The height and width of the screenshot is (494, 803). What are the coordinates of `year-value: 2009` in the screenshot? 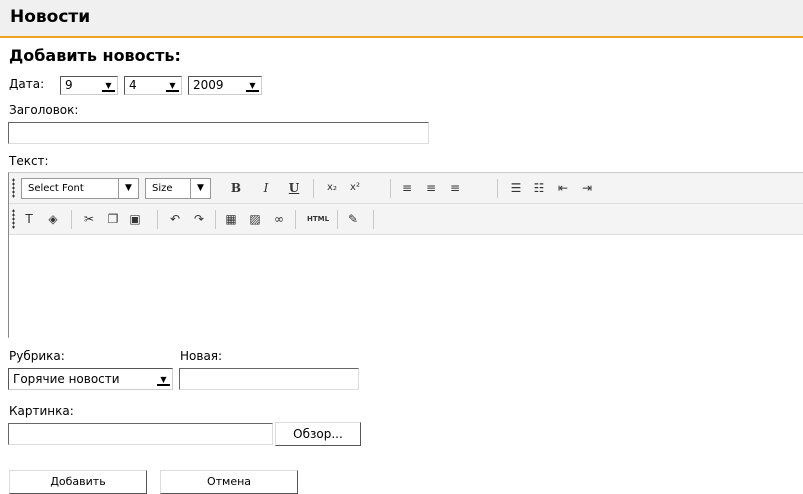 It's located at (208, 85).